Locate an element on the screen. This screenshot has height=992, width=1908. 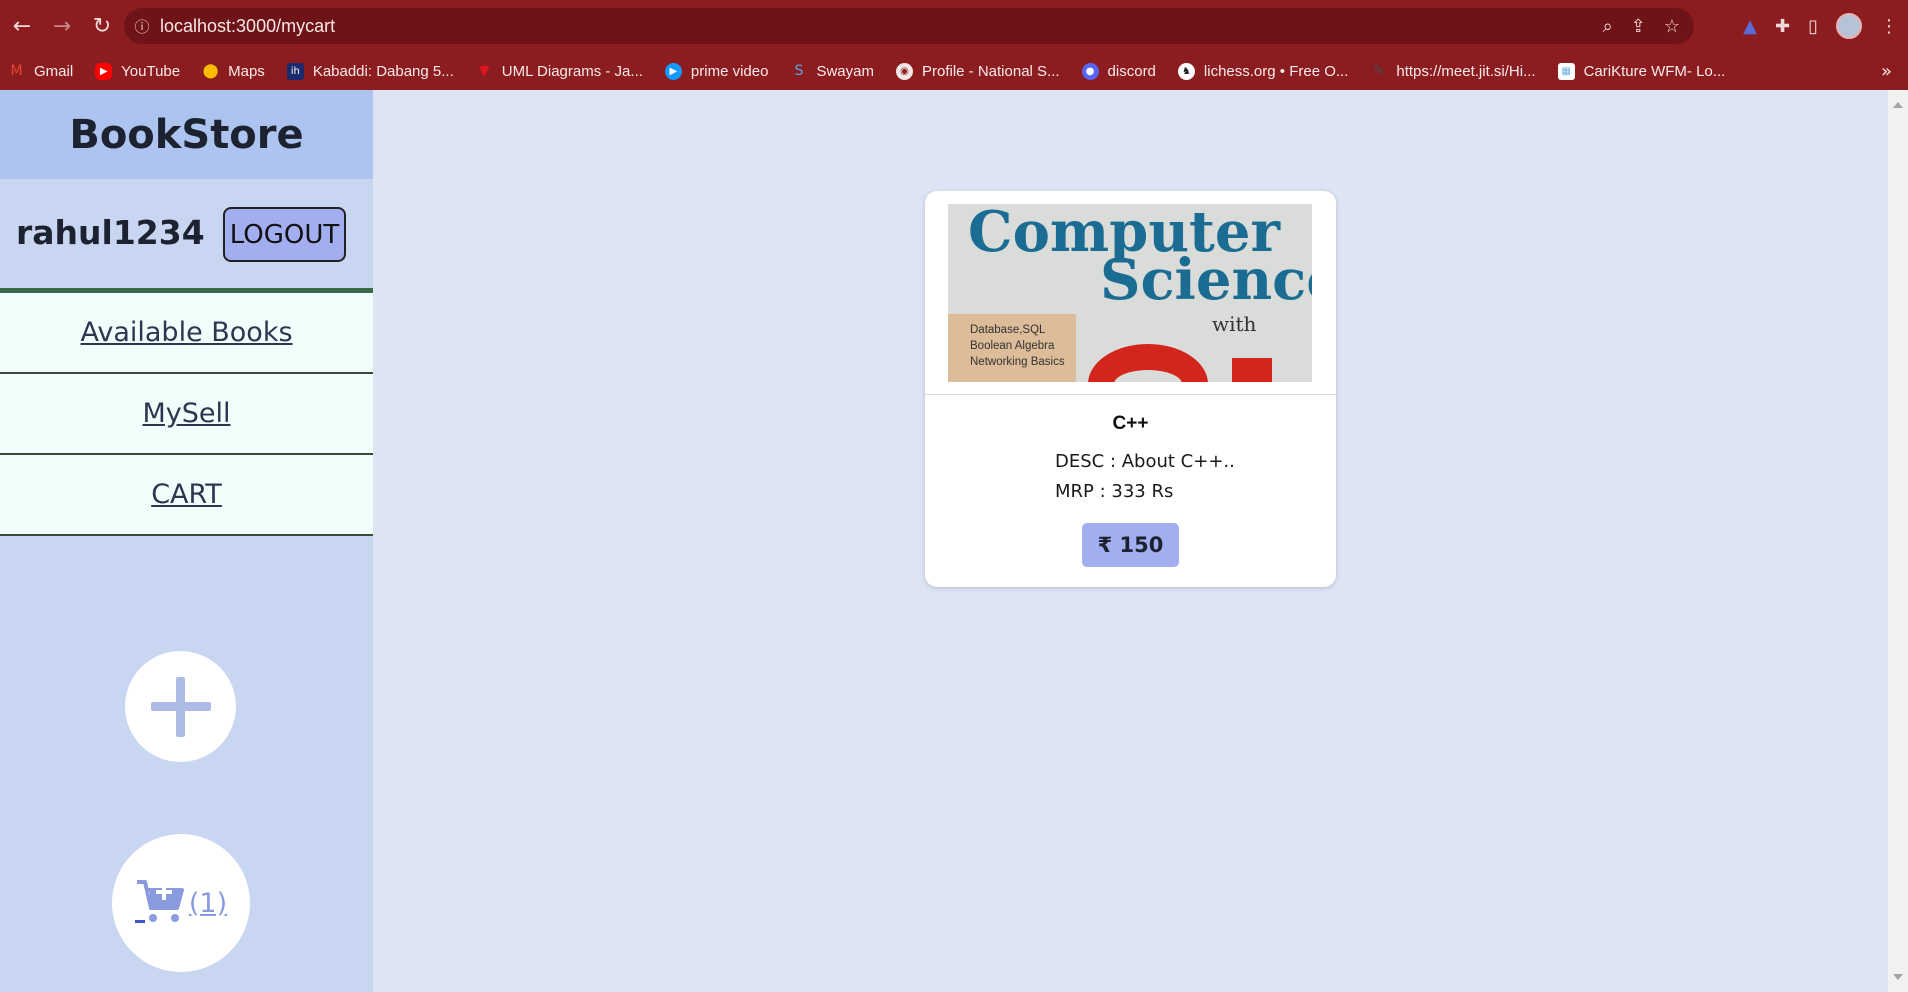
jitsi-icon: ✎ is located at coordinates (1379, 71).